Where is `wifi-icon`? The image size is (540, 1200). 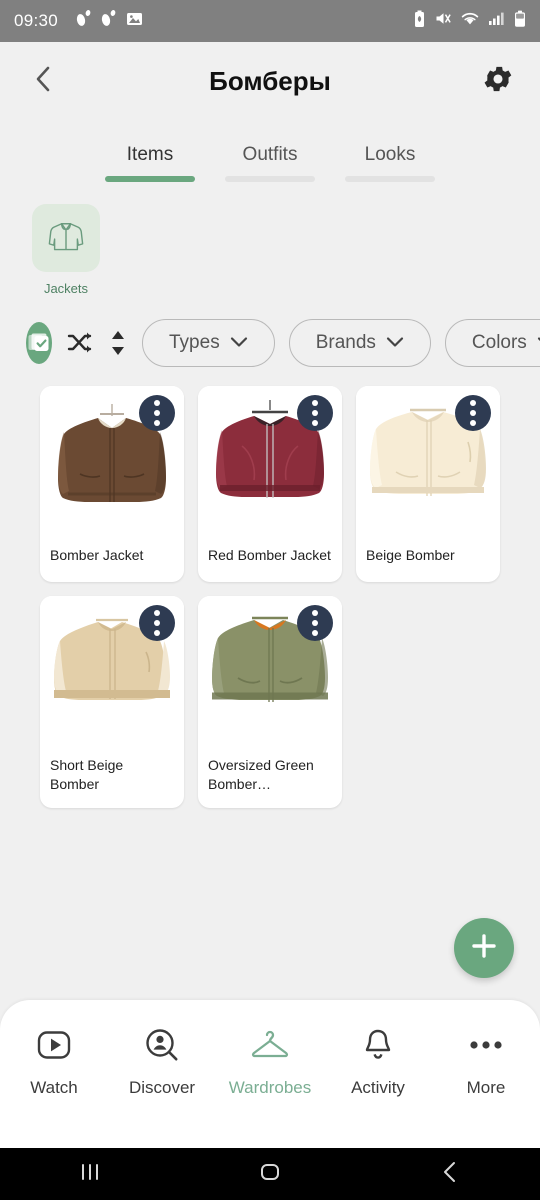 wifi-icon is located at coordinates (470, 21).